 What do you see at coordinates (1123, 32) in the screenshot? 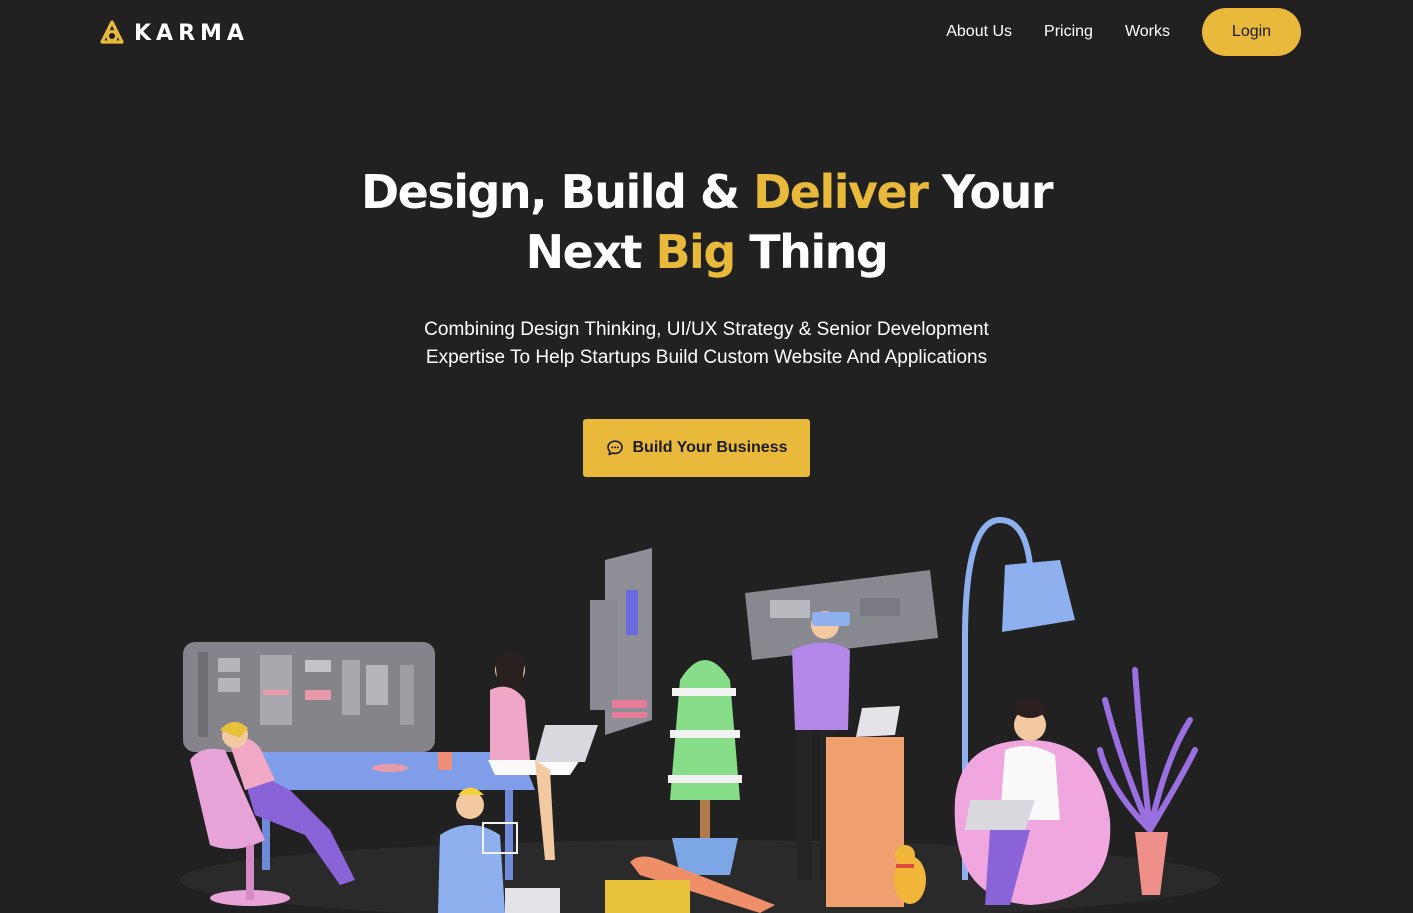
I see `main-nav: About Us Pricing Works Login` at bounding box center [1123, 32].